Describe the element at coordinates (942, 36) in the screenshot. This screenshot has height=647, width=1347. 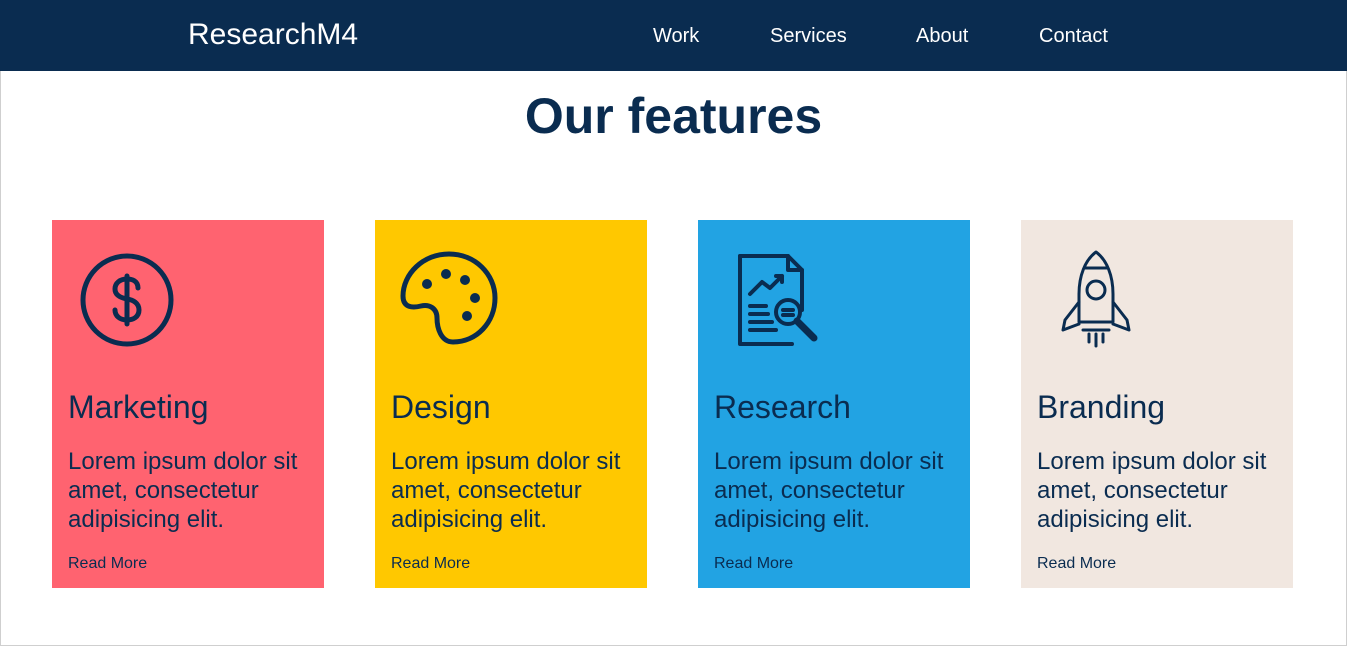
I see `nav-link-about: About` at that location.